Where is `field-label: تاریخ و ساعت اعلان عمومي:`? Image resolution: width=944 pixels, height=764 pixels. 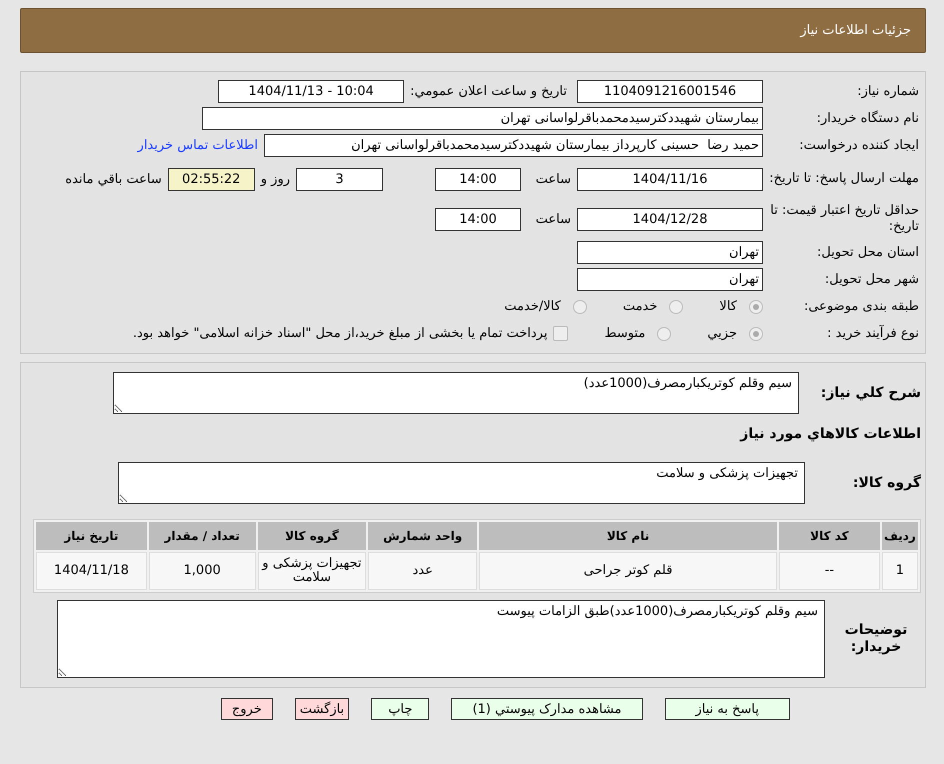 field-label: تاریخ و ساعت اعلان عمومي: is located at coordinates (488, 91).